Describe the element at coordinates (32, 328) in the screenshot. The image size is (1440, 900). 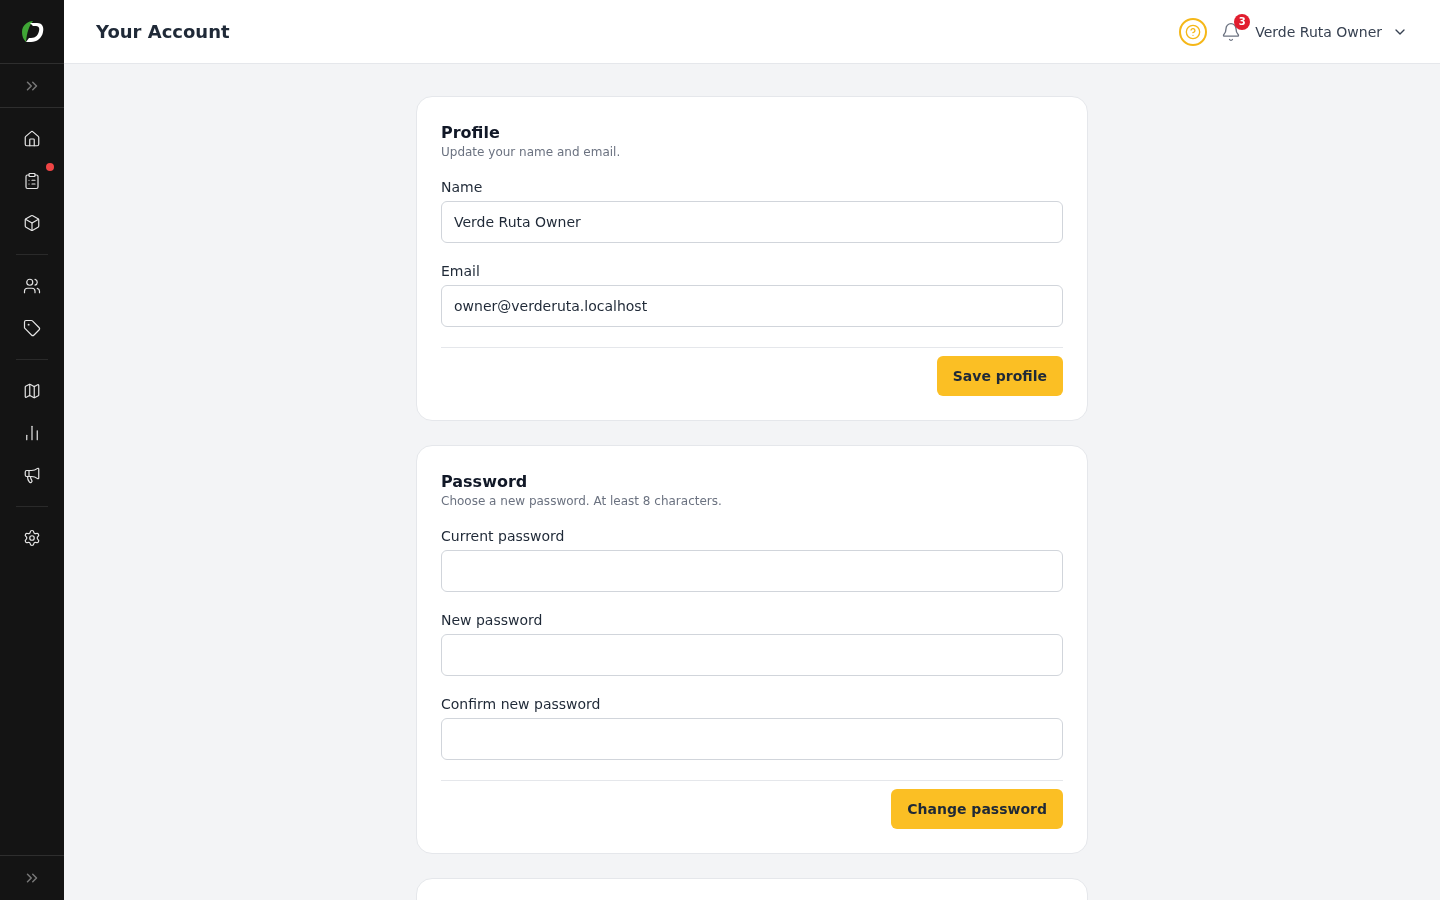
I see `tag-icon` at that location.